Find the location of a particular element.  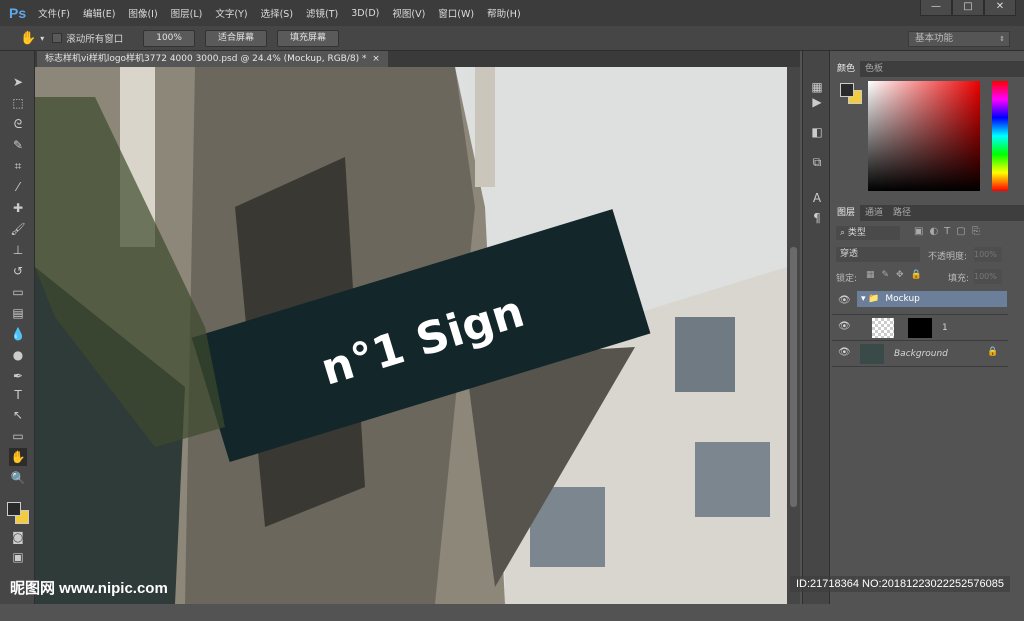

character-icon: A is located at coordinates (817, 199).